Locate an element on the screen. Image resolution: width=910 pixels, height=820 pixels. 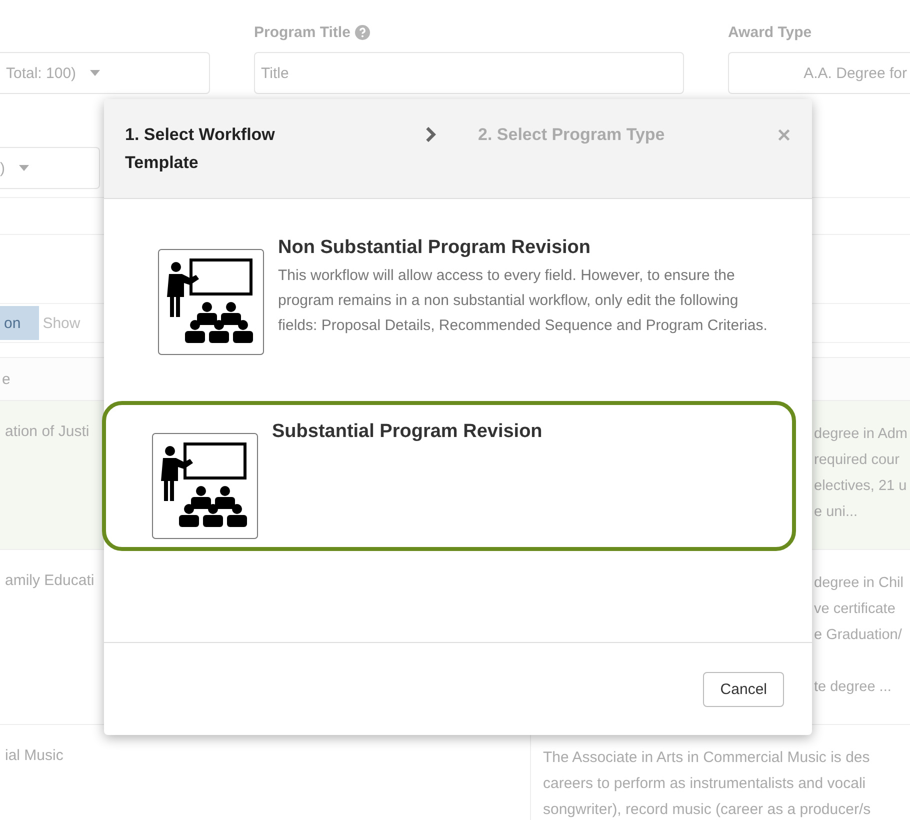
table-cell-text: degree in Adm is located at coordinates (861, 434).